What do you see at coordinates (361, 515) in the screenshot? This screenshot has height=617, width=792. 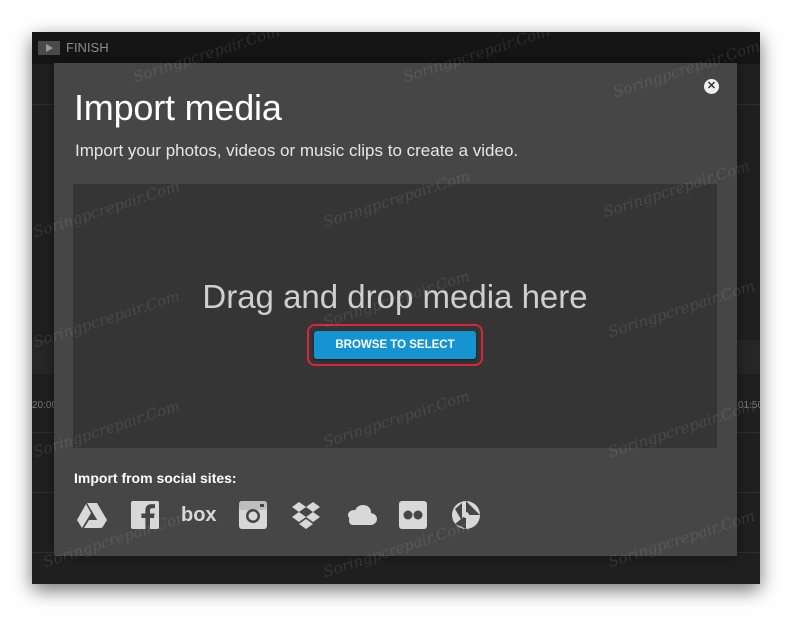 I see `onedrive-icon` at bounding box center [361, 515].